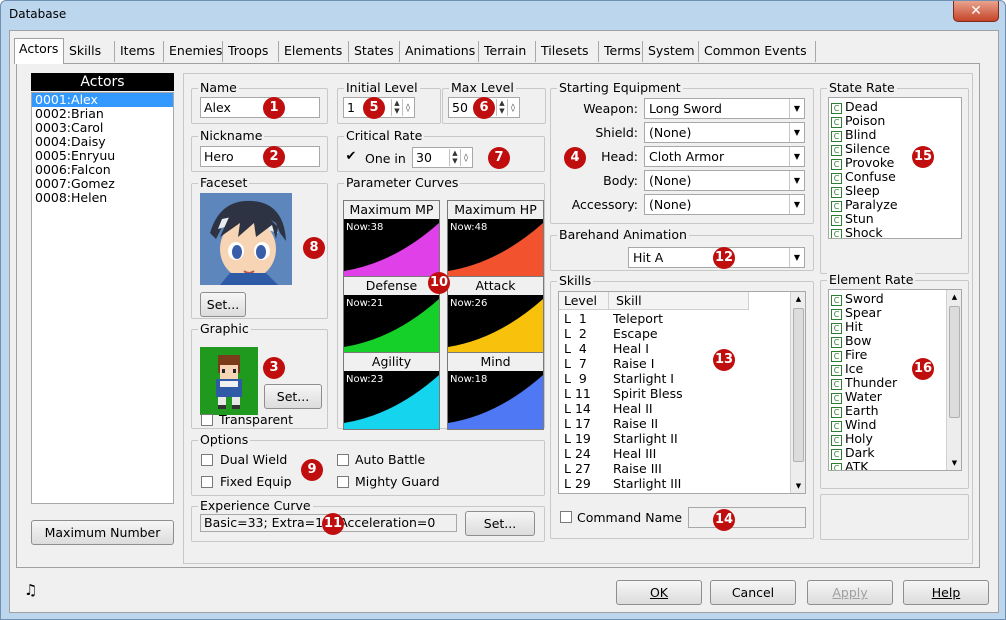  Describe the element at coordinates (673, 393) in the screenshot. I see `table-row: L 11 Spirit Bless` at that location.